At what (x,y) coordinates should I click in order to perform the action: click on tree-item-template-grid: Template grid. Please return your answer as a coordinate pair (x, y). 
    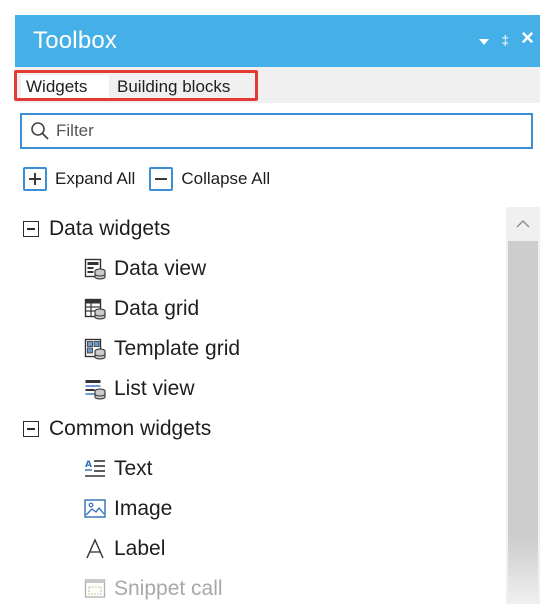
    Looking at the image, I should click on (162, 349).